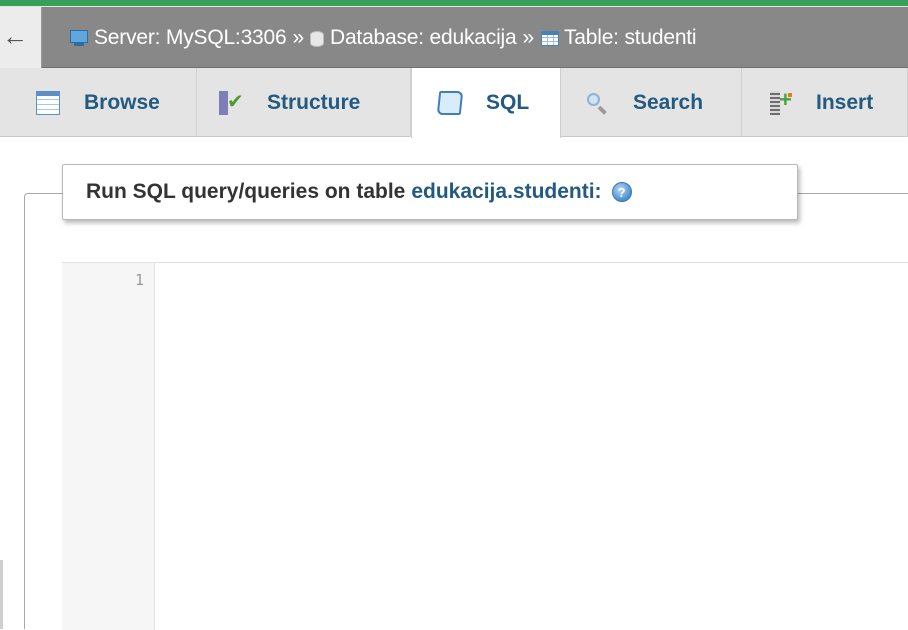 Image resolution: width=908 pixels, height=630 pixels. I want to click on browse-icon, so click(48, 102).